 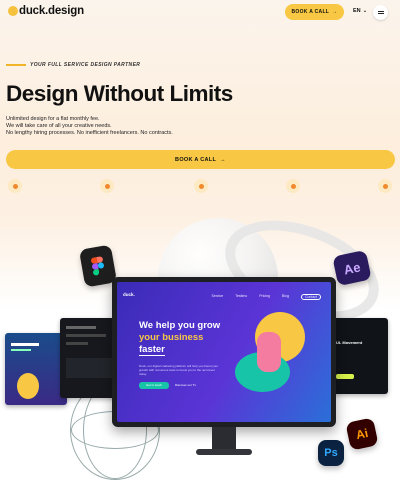 I want to click on youtube-icon, so click(x=385, y=186).